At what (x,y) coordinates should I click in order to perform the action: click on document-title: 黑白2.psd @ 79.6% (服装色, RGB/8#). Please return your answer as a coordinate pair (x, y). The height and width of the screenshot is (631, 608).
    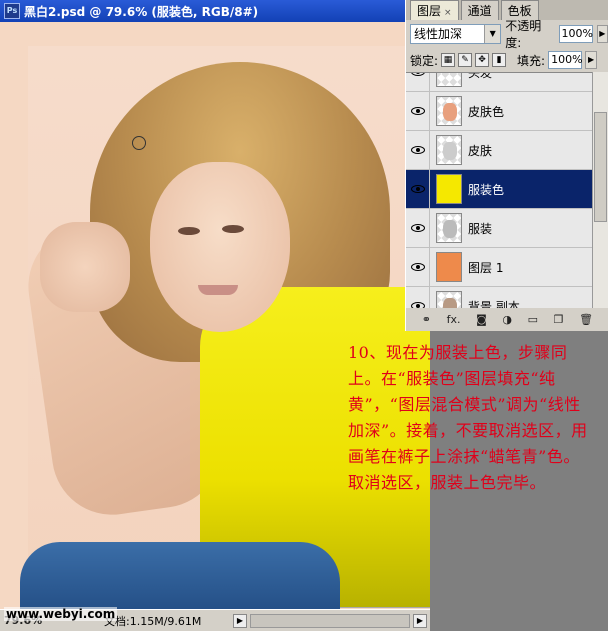
    Looking at the image, I should click on (141, 11).